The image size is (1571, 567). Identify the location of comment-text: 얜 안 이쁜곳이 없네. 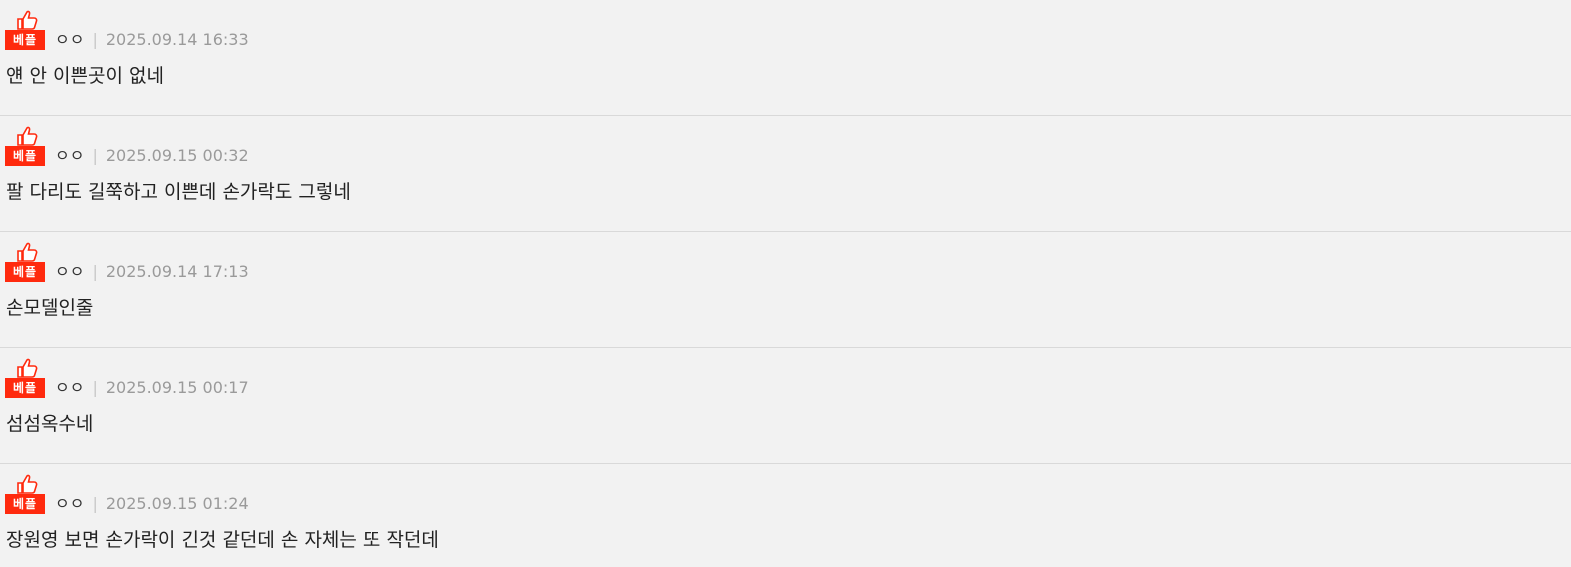
(85, 76).